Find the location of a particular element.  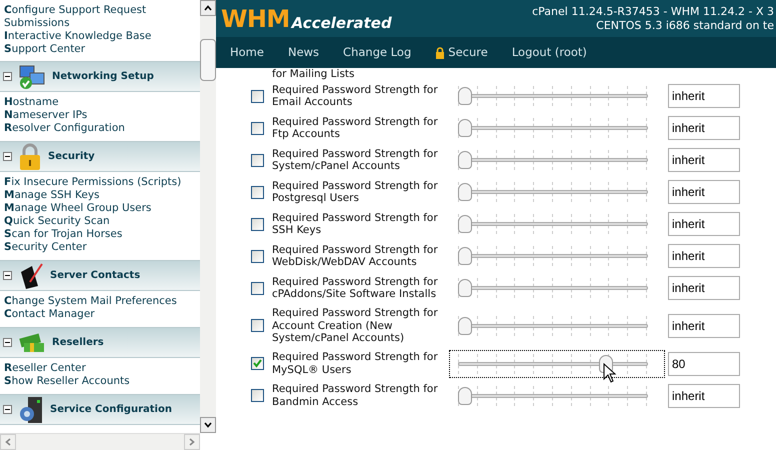

server-gear-icon is located at coordinates (31, 410).